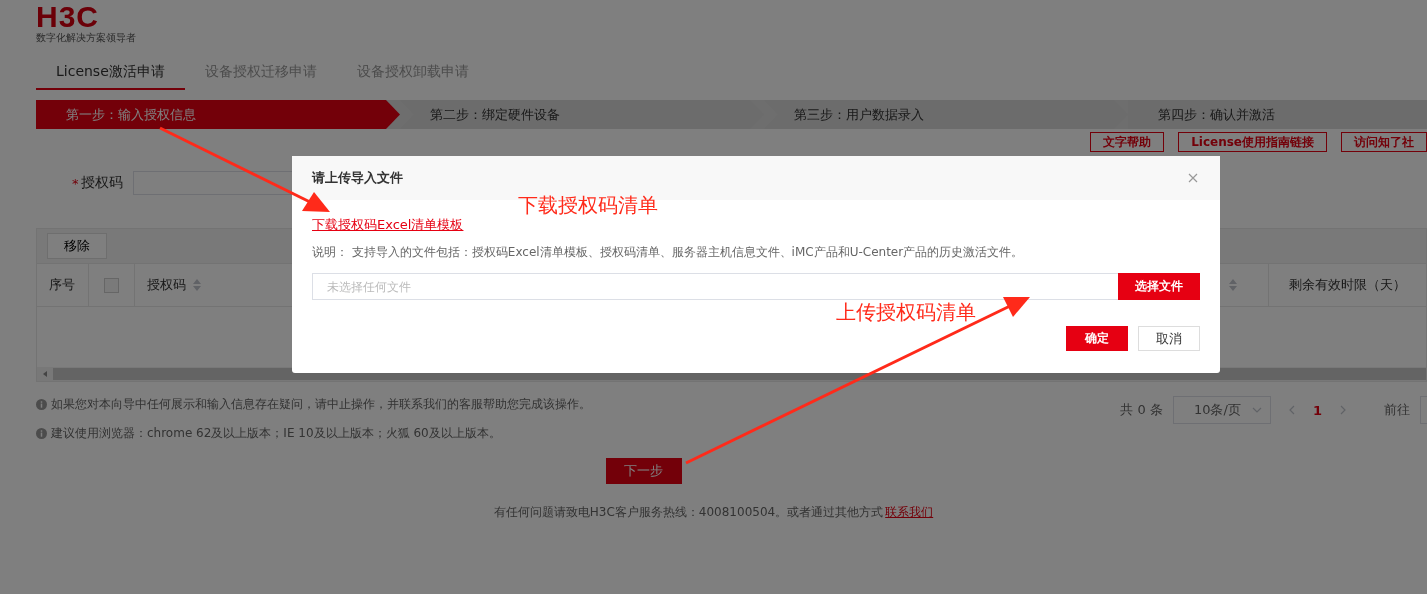  Describe the element at coordinates (1291, 410) in the screenshot. I see `previous-page-icon` at that location.